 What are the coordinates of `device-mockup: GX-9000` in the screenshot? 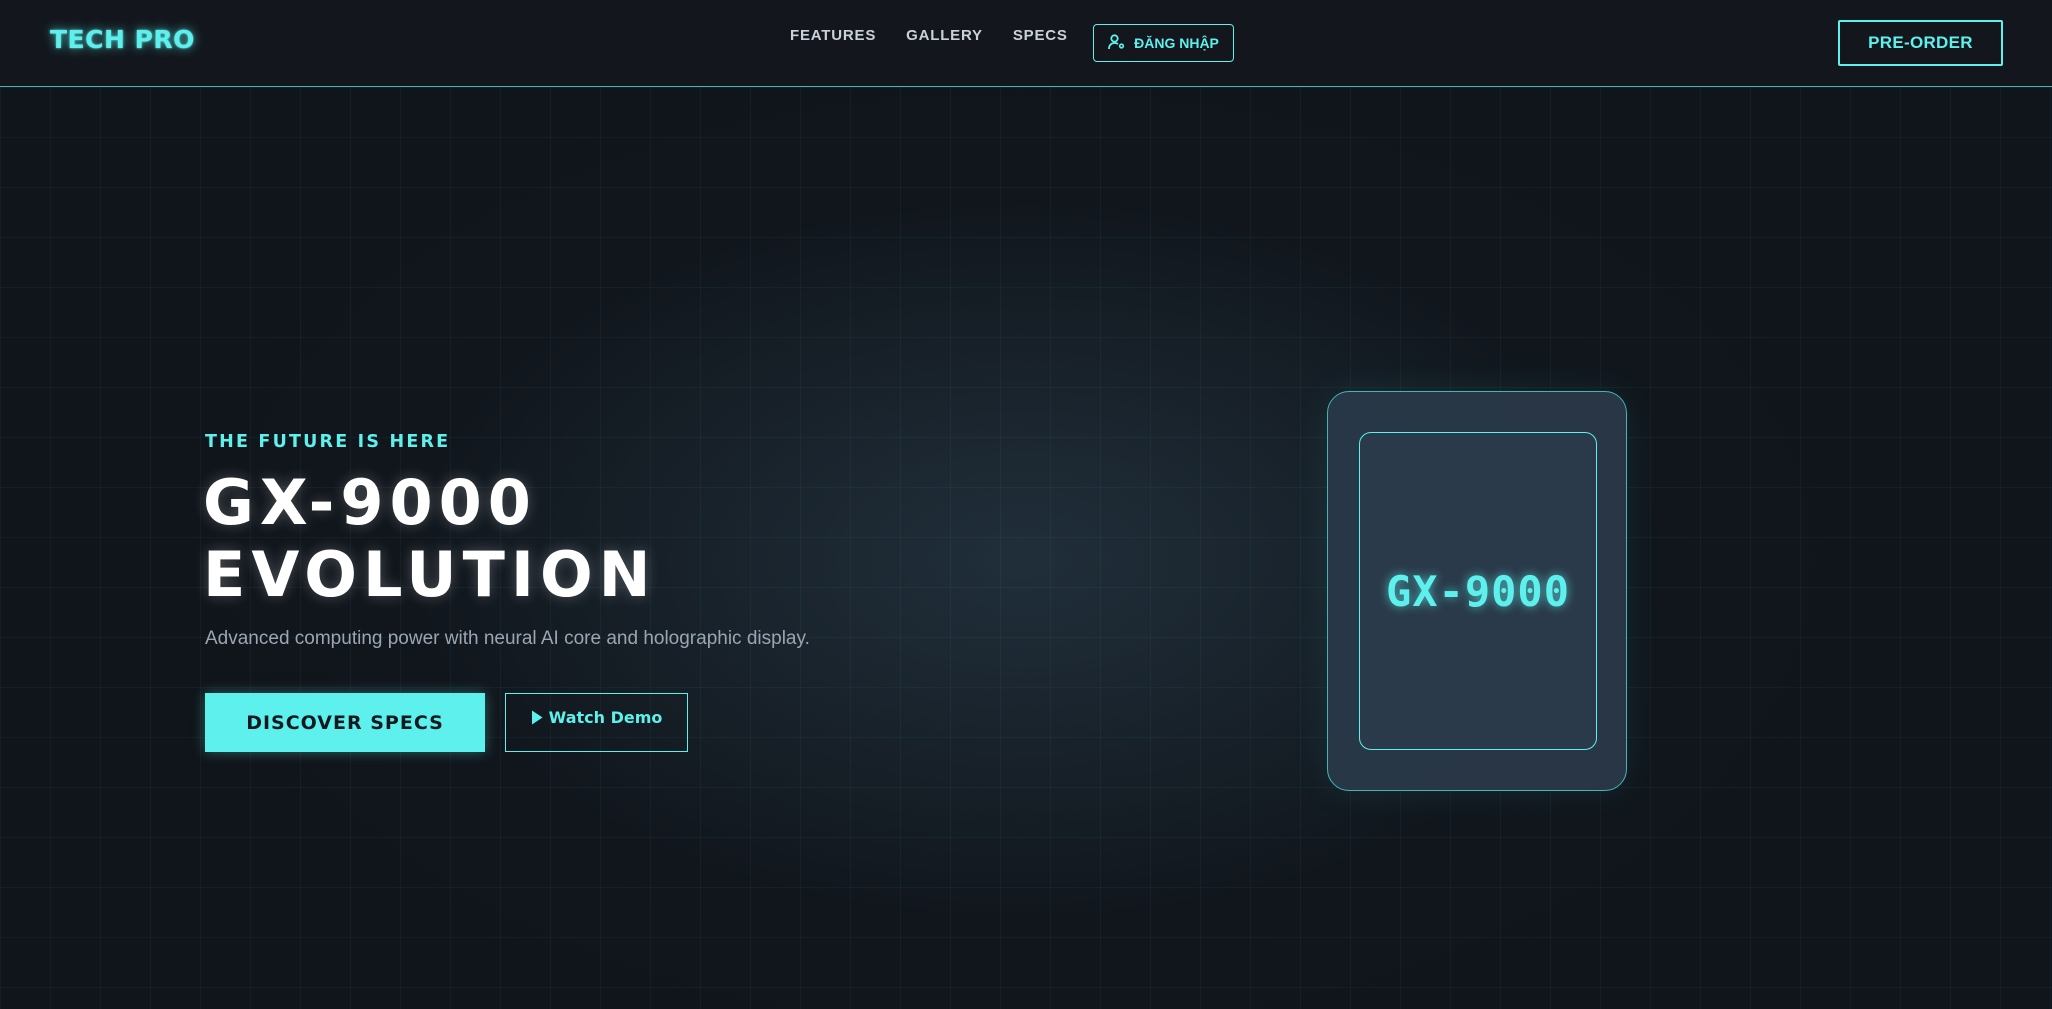 It's located at (1477, 591).